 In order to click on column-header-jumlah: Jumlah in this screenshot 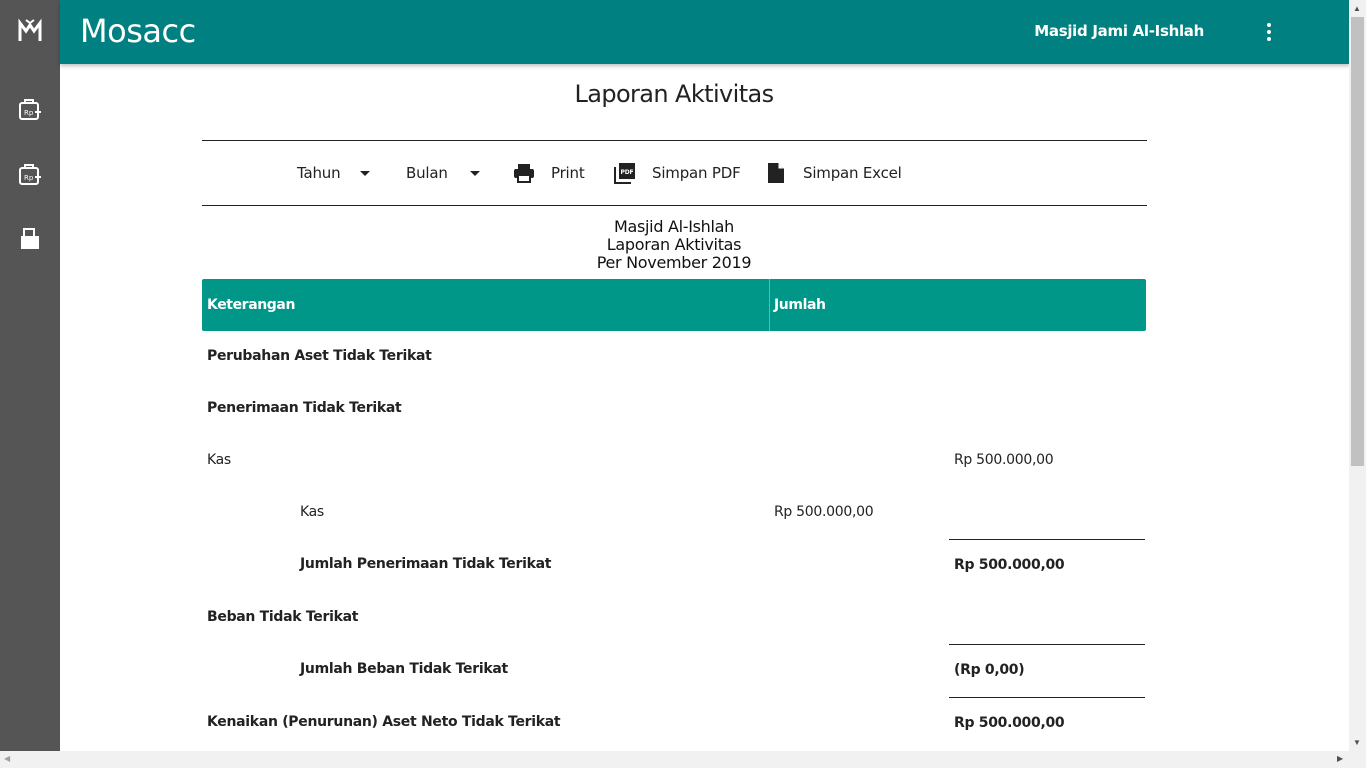, I will do `click(800, 305)`.